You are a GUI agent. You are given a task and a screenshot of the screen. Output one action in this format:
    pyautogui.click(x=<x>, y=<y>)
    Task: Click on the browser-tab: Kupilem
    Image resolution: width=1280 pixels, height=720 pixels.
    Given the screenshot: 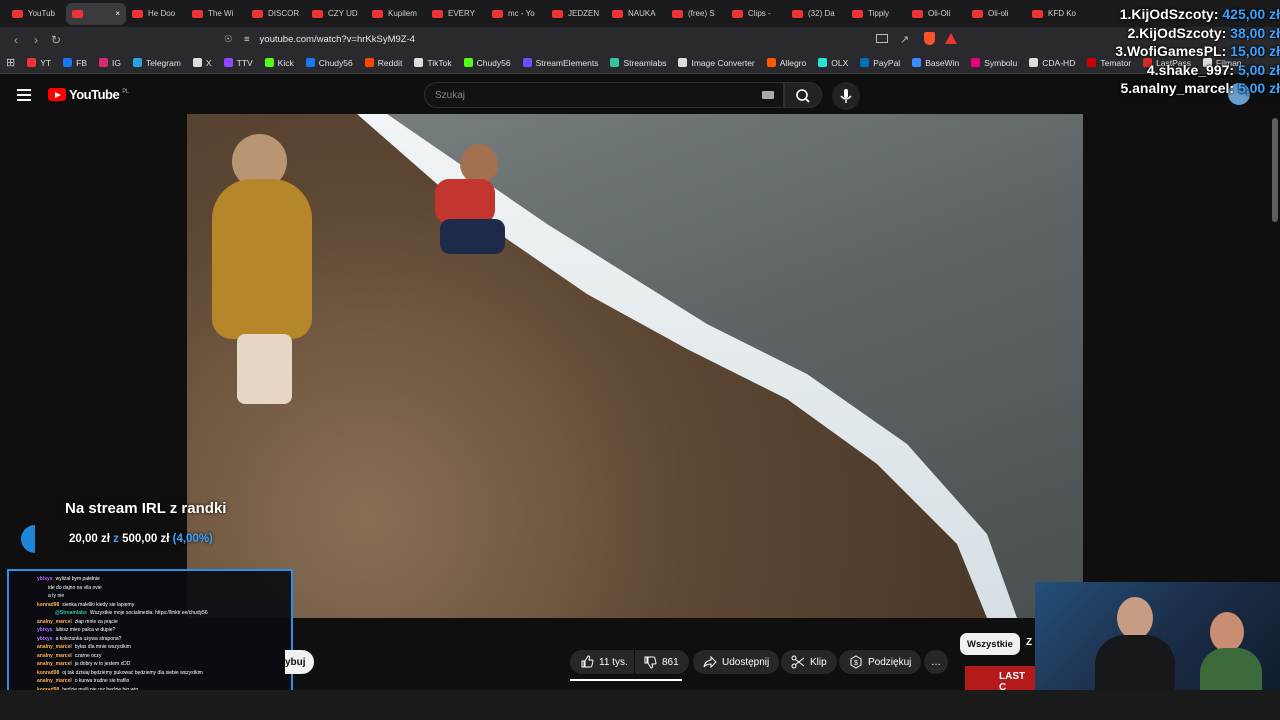 What is the action you would take?
    pyautogui.click(x=396, y=14)
    